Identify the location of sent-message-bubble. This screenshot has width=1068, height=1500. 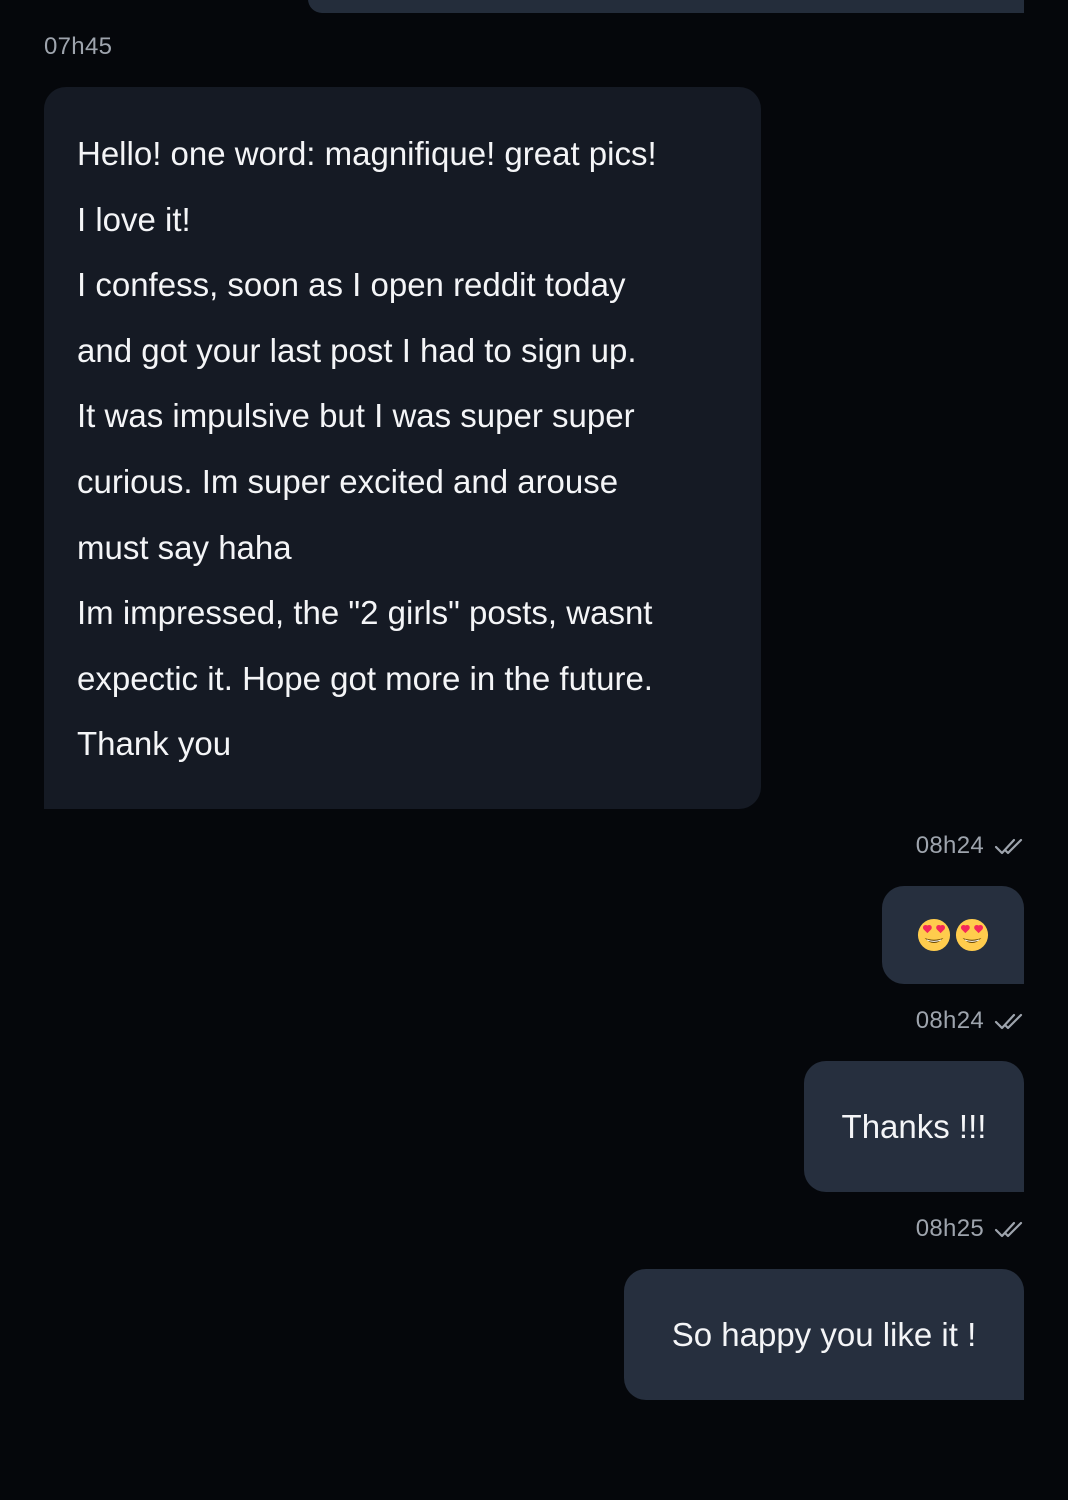
(953, 935).